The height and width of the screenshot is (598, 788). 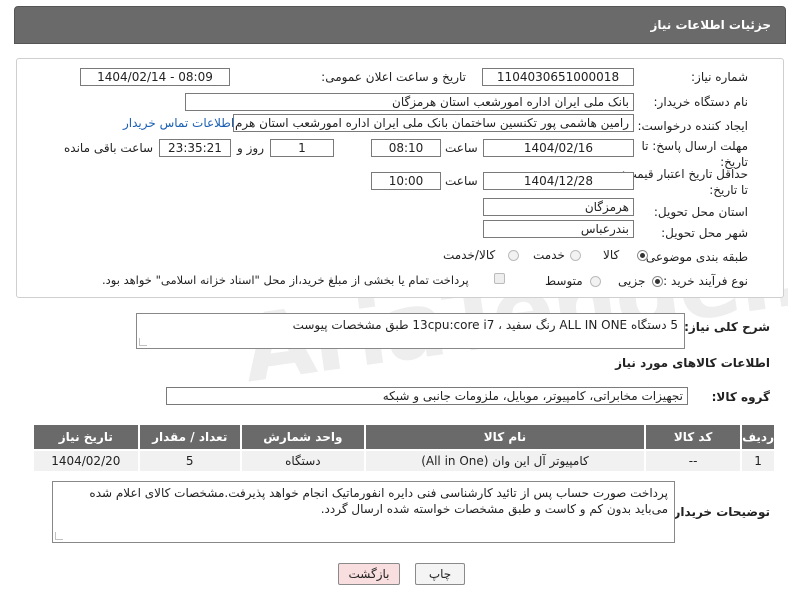 I want to click on cell-qty: 5, so click(x=189, y=461).